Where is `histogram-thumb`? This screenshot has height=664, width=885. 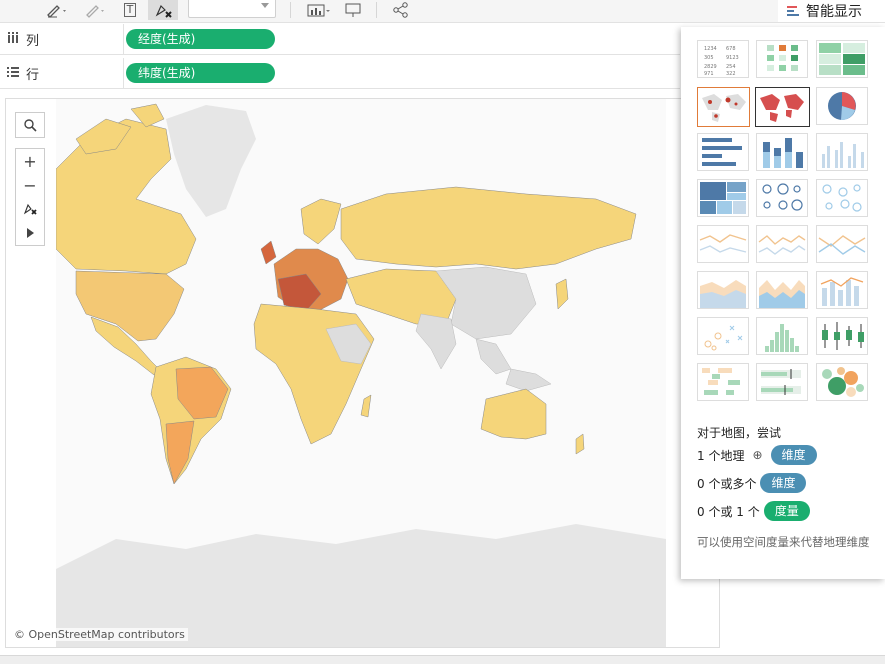
histogram-thumb is located at coordinates (782, 336).